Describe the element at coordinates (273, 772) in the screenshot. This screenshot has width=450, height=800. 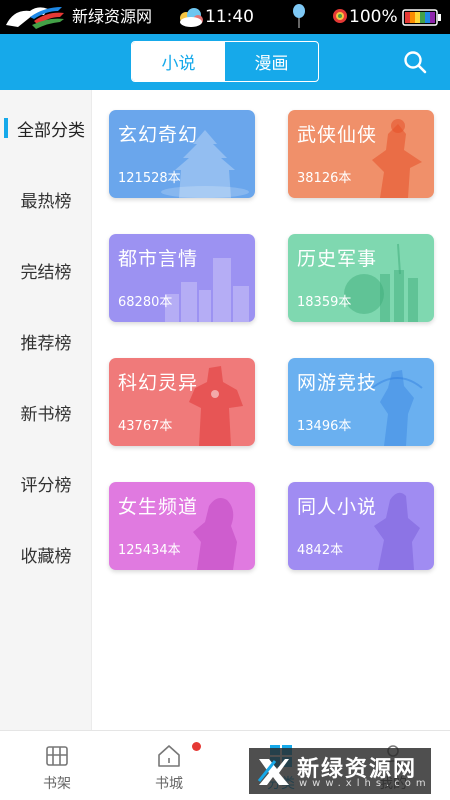
I see `watermark-logo-icon` at that location.